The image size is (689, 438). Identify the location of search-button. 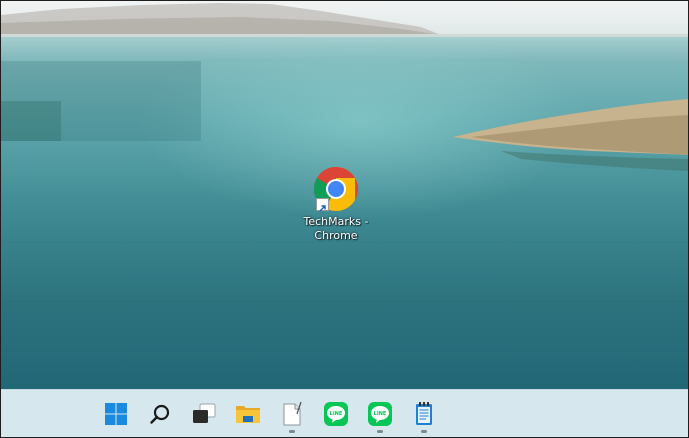
(160, 414).